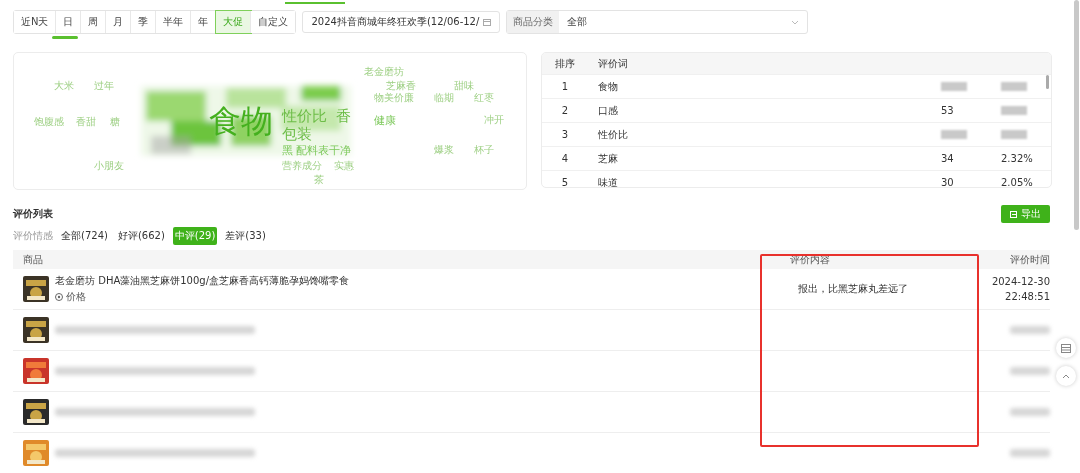 The image size is (1080, 473). What do you see at coordinates (84, 236) in the screenshot?
I see `sentiment-filter: 全部(724)` at bounding box center [84, 236].